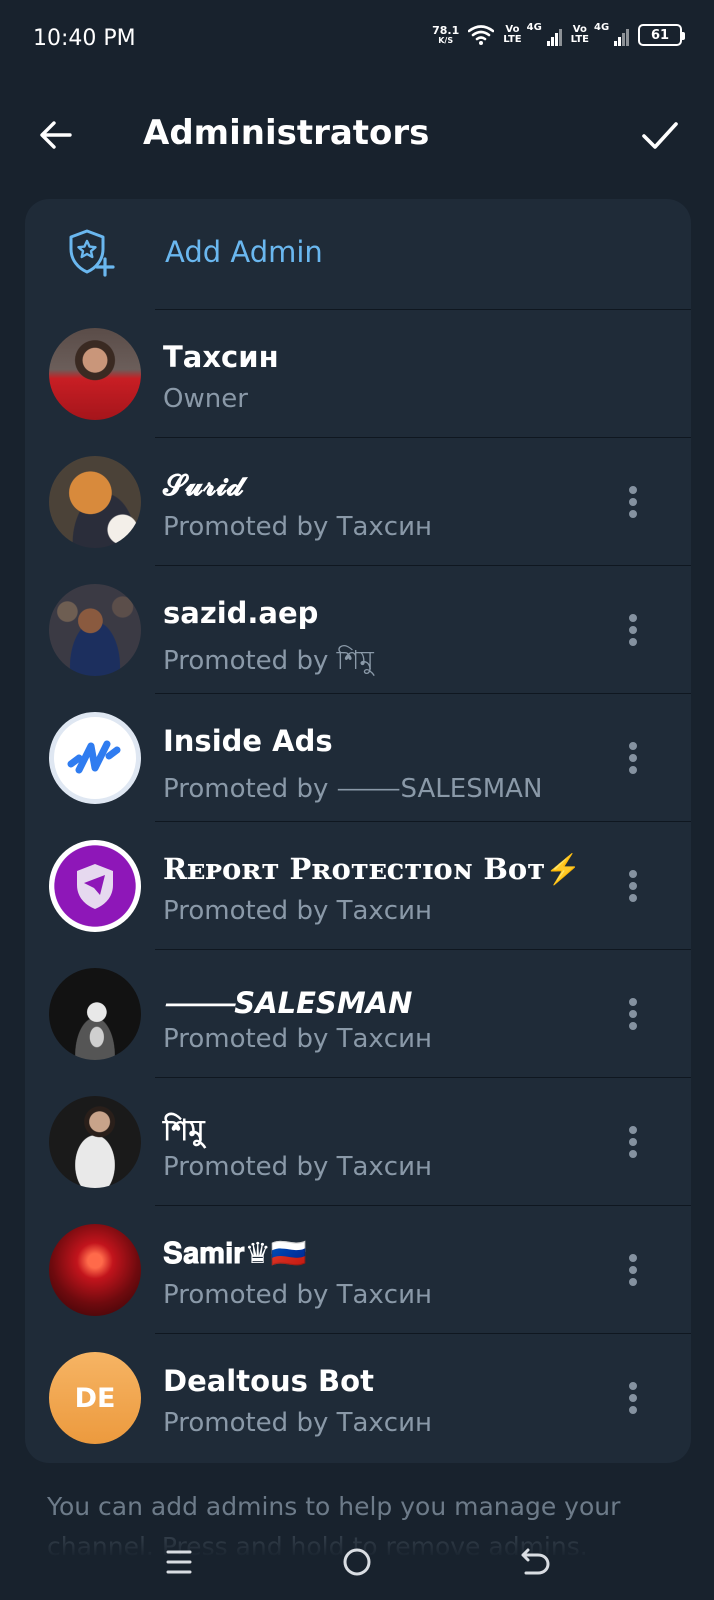  I want to click on add-admin-label: Add Admin, so click(244, 252).